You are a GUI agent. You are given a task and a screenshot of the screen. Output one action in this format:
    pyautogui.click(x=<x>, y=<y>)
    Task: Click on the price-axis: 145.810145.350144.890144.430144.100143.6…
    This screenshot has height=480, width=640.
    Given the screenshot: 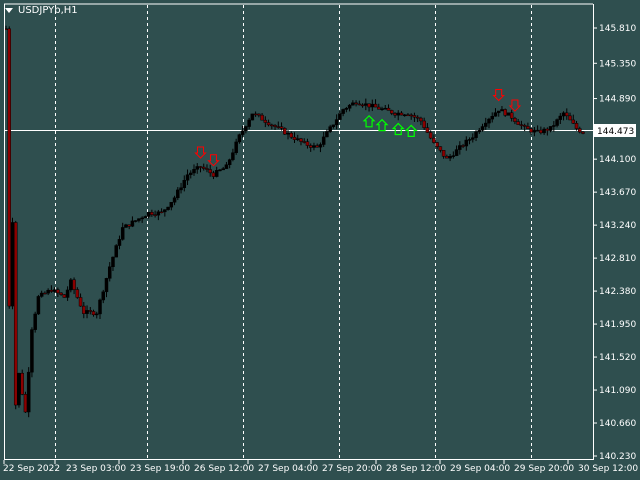 What is the action you would take?
    pyautogui.click(x=614, y=243)
    